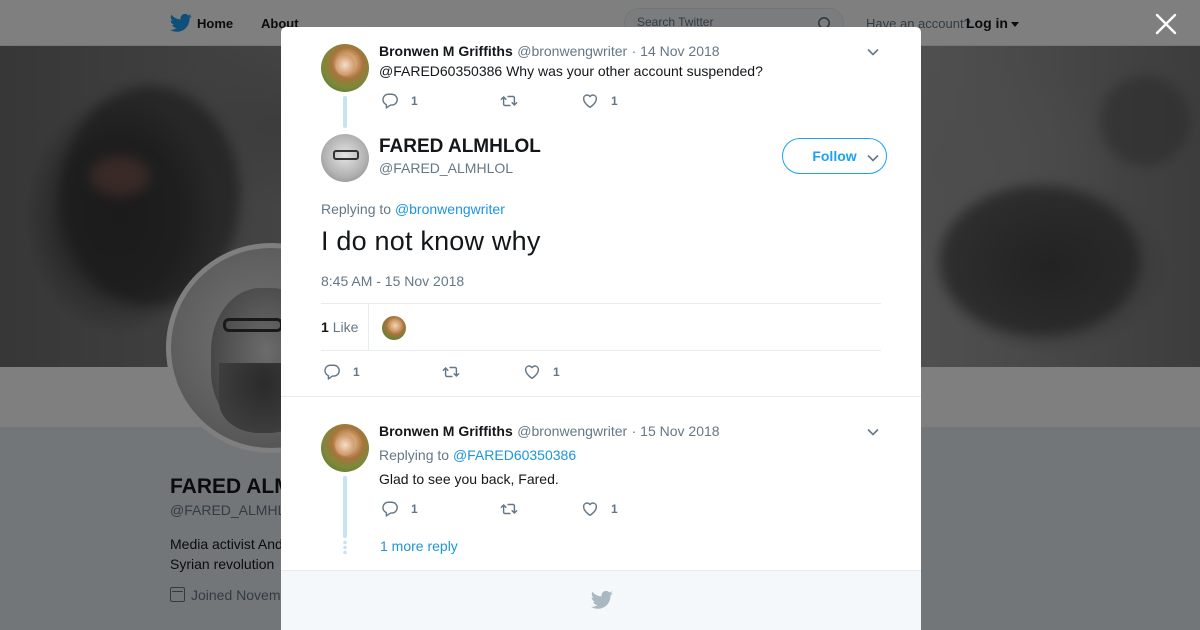 The image size is (1200, 630). I want to click on replying-to-link: @FARED60350386, so click(514, 455).